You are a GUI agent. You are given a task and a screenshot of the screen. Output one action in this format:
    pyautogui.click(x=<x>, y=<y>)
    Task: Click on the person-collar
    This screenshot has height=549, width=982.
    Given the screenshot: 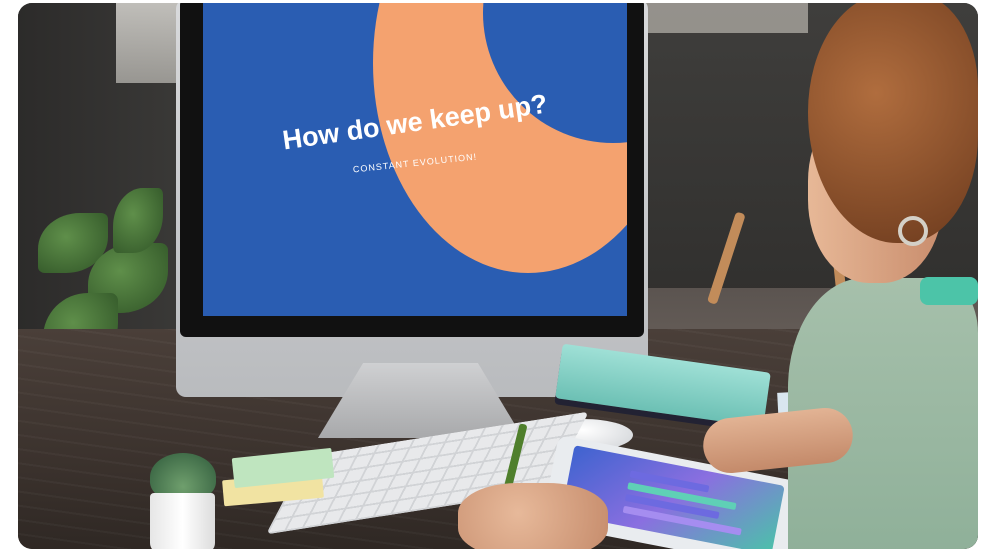 What is the action you would take?
    pyautogui.click(x=949, y=291)
    